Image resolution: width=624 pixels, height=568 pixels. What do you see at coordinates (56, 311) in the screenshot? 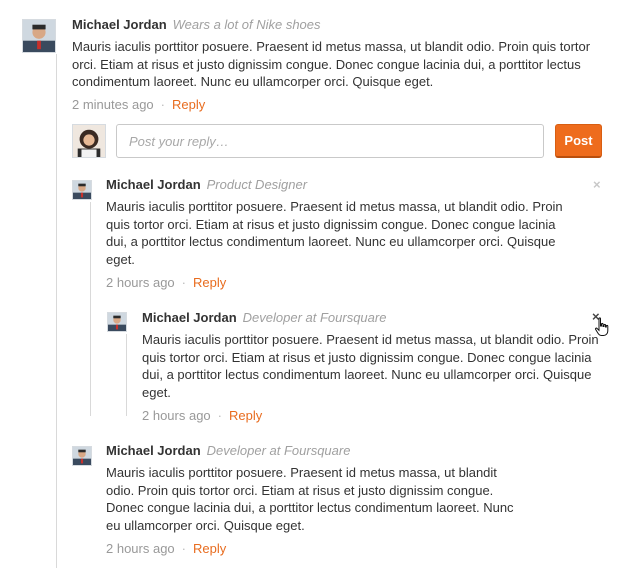
I see `thread-line-main` at bounding box center [56, 311].